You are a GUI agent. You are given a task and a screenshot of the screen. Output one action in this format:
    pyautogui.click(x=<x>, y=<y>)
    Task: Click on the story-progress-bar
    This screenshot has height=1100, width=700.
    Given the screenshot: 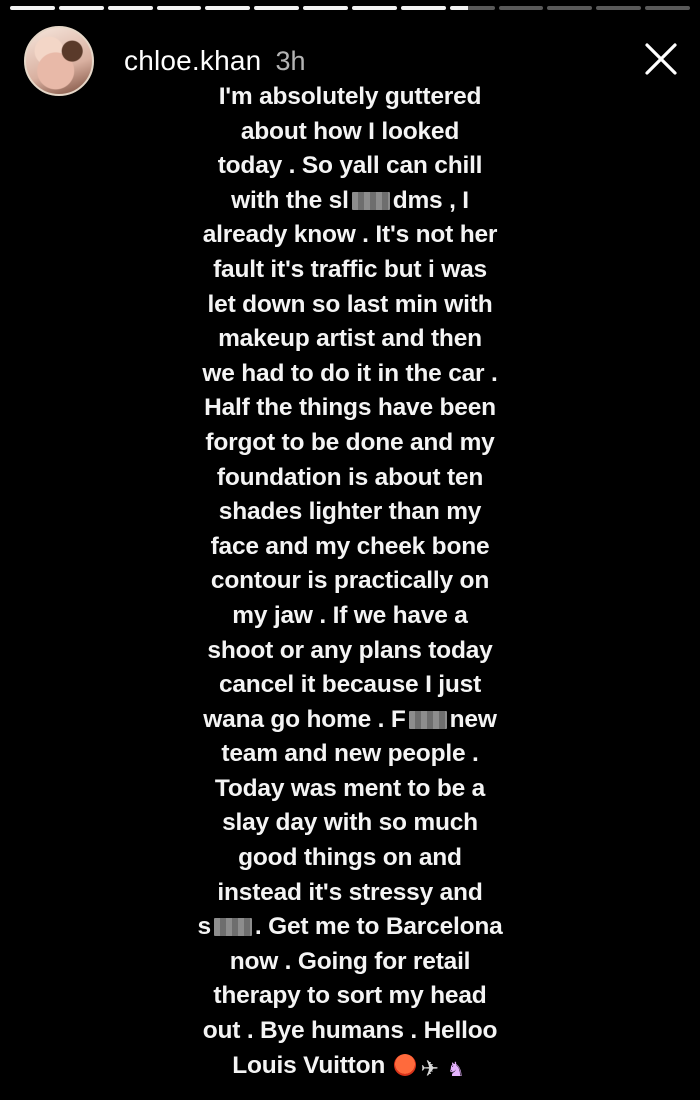 What is the action you would take?
    pyautogui.click(x=350, y=8)
    